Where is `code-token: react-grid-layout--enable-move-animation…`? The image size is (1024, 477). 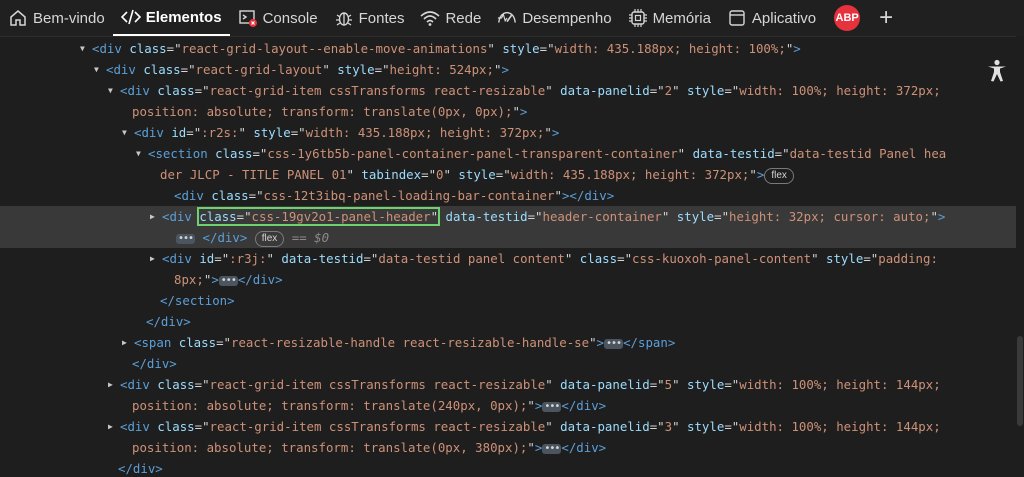
code-token: react-grid-layout--enable-move-animation… is located at coordinates (334, 48).